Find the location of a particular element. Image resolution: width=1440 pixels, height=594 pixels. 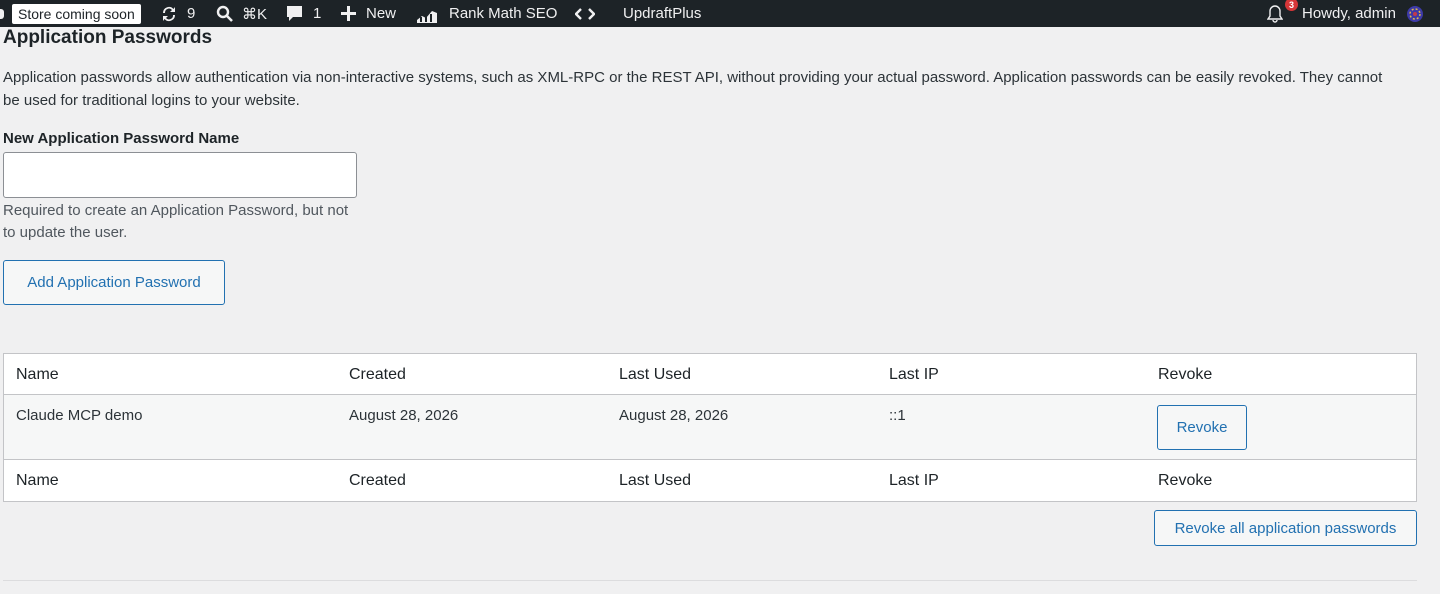

rank-math-label: Rank Math SEO is located at coordinates (503, 13).